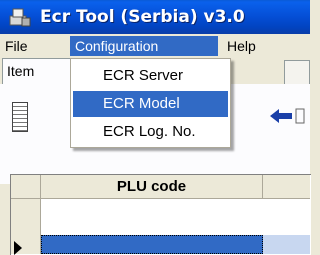  Describe the element at coordinates (38, 71) in the screenshot. I see `tab-items: Item` at that location.